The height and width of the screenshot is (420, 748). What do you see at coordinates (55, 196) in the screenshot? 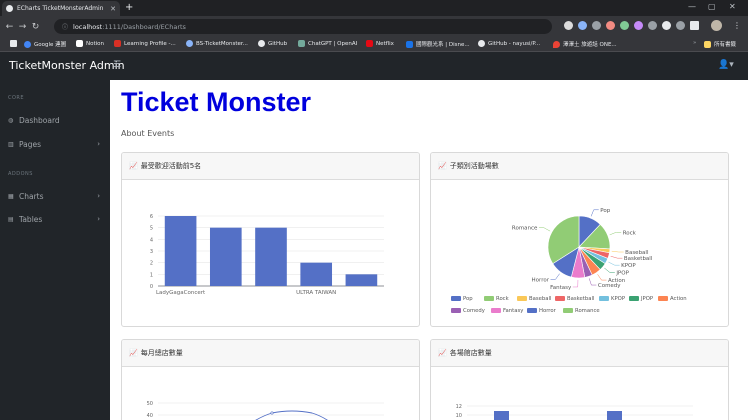
I see `sidebar-item-charts: ▦ Charts ›` at bounding box center [55, 196].